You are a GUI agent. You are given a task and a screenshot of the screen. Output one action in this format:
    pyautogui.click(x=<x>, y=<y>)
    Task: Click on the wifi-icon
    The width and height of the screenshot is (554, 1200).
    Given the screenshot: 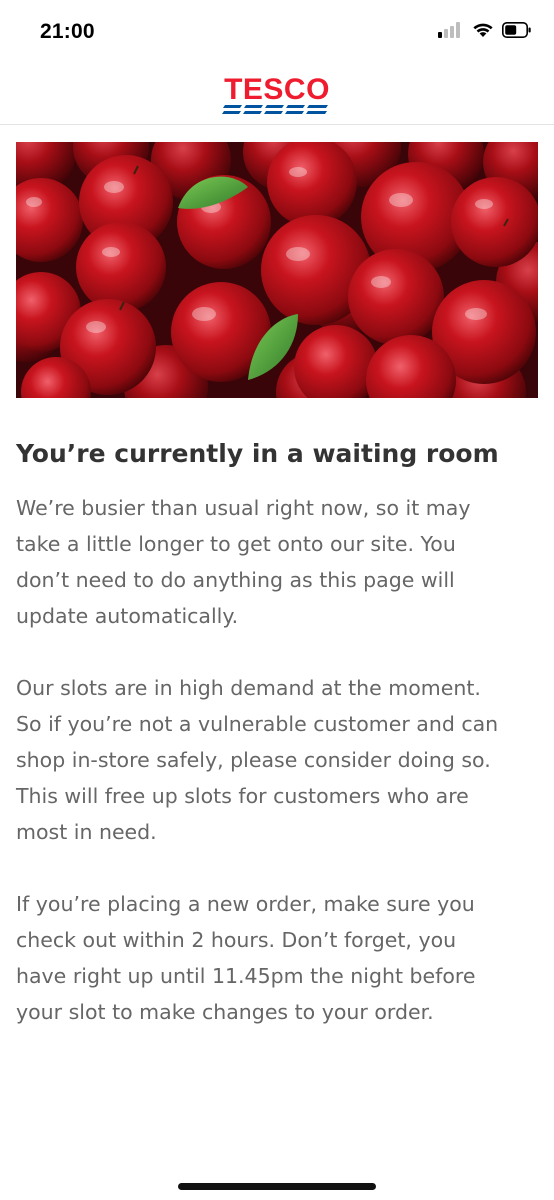 What is the action you would take?
    pyautogui.click(x=483, y=32)
    